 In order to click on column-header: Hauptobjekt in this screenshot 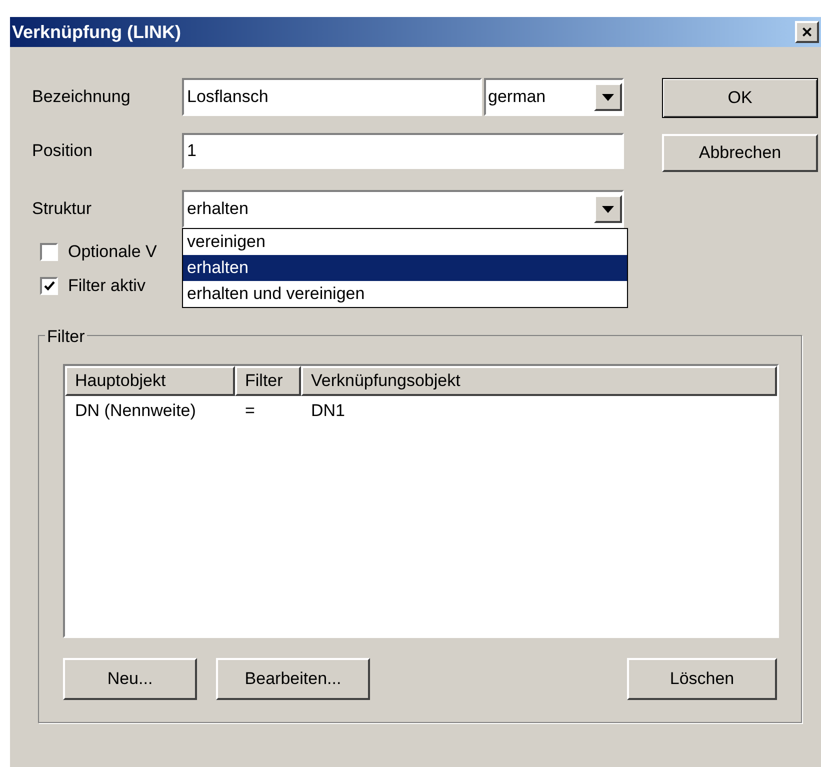, I will do `click(150, 381)`.